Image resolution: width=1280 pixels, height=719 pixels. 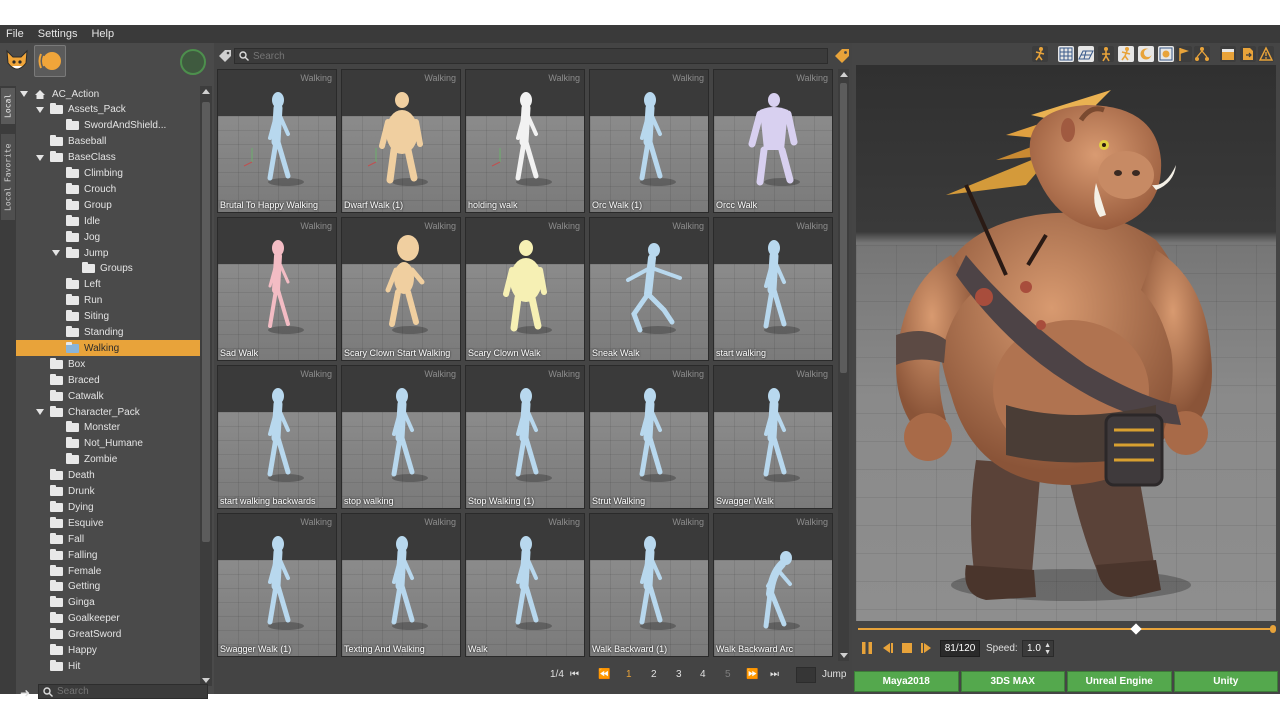 I want to click on grid-scrollbar, so click(x=843, y=365).